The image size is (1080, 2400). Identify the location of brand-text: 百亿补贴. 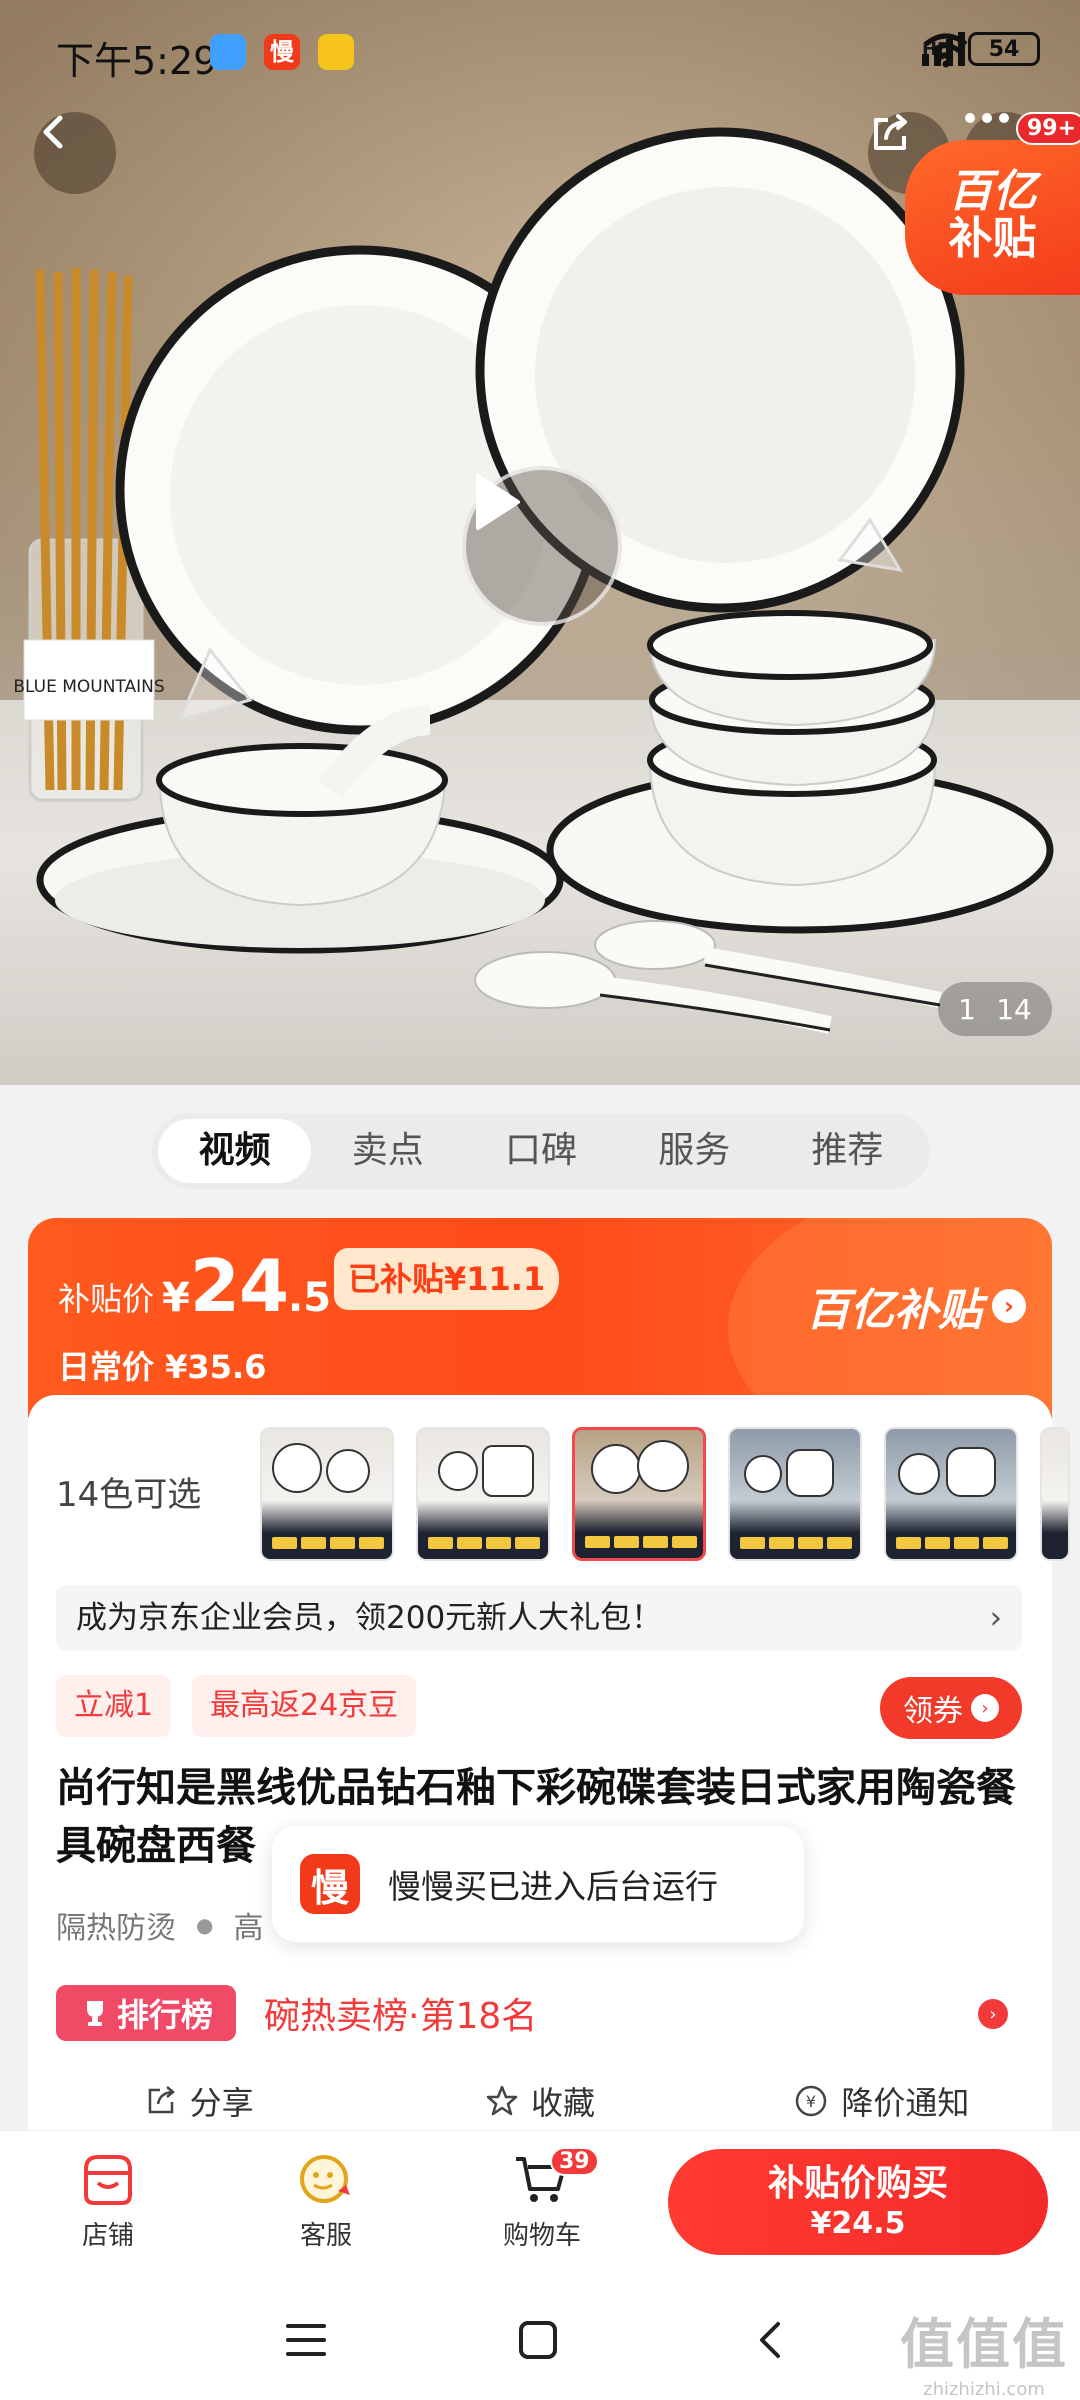
(894, 1310).